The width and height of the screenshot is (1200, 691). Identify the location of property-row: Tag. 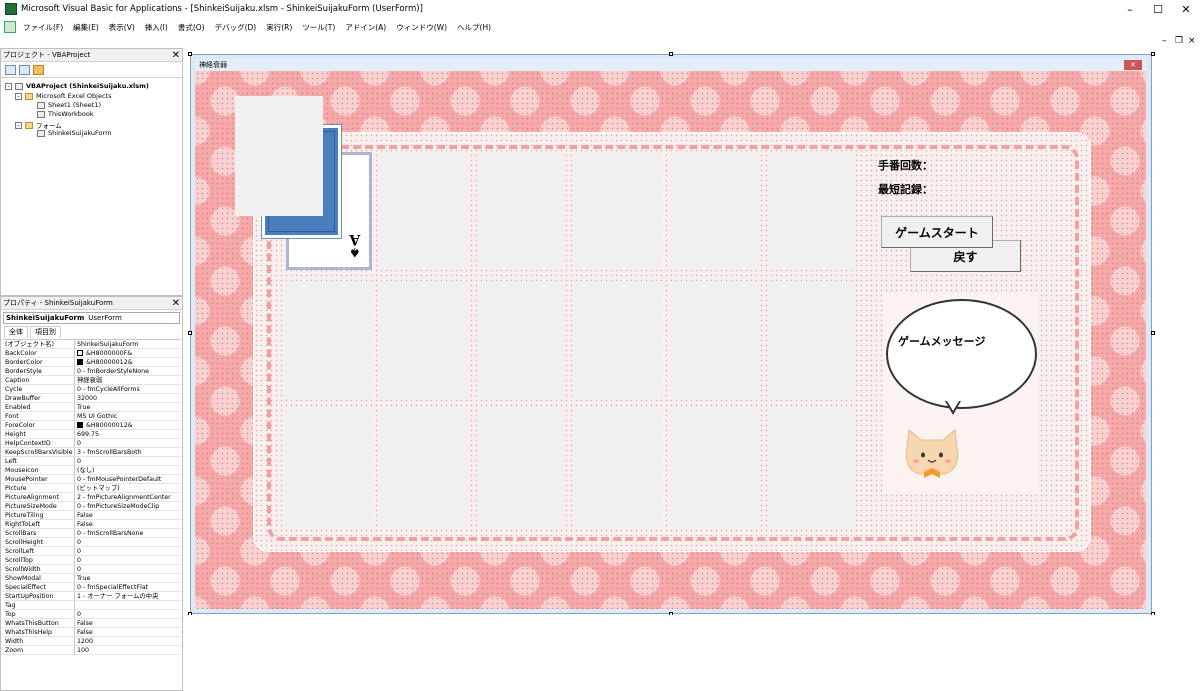
(92, 605).